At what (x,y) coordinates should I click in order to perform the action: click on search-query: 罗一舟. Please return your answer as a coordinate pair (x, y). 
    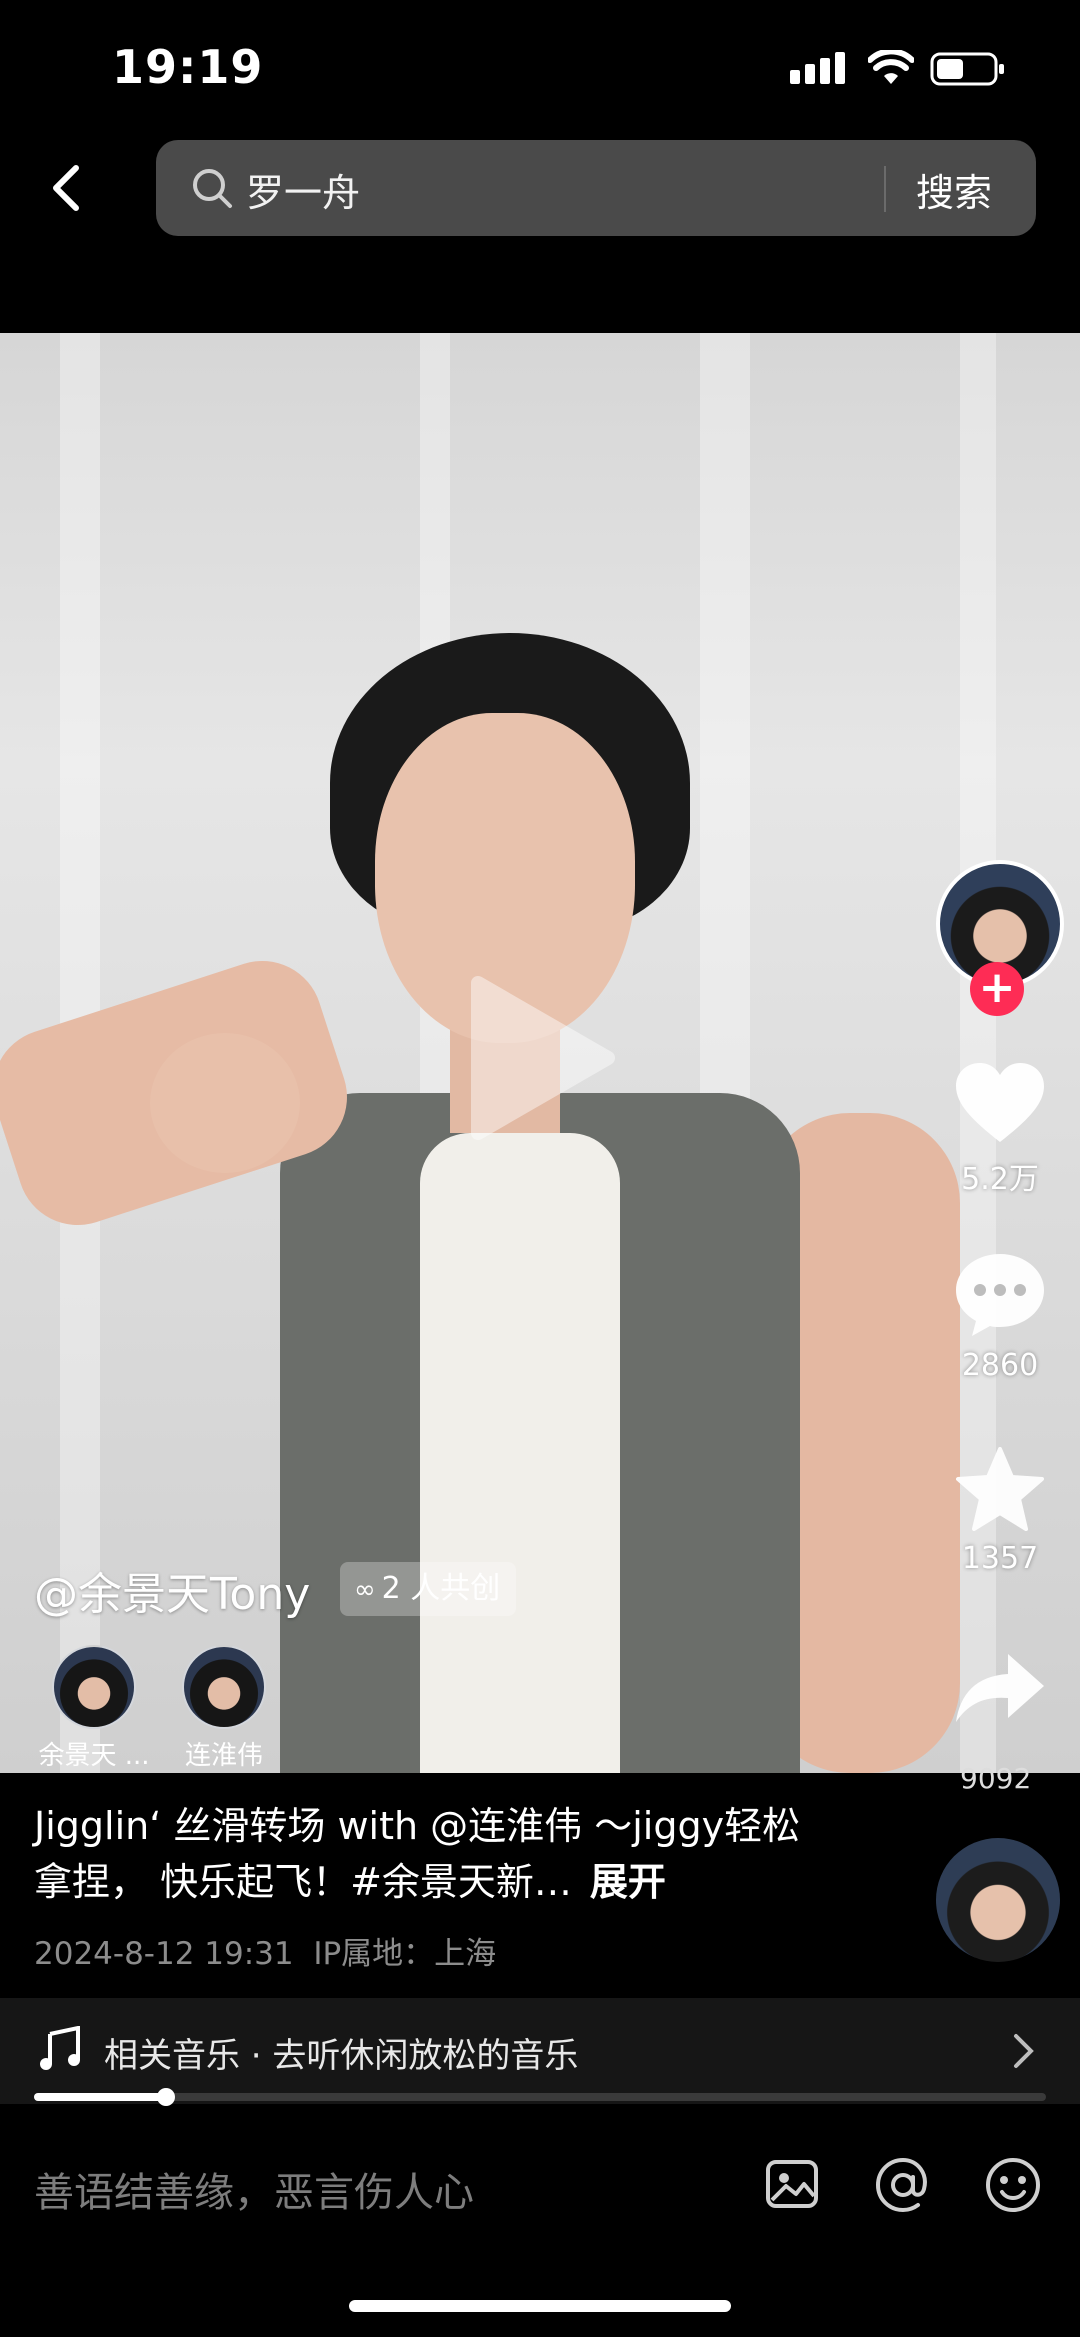
    Looking at the image, I should click on (303, 193).